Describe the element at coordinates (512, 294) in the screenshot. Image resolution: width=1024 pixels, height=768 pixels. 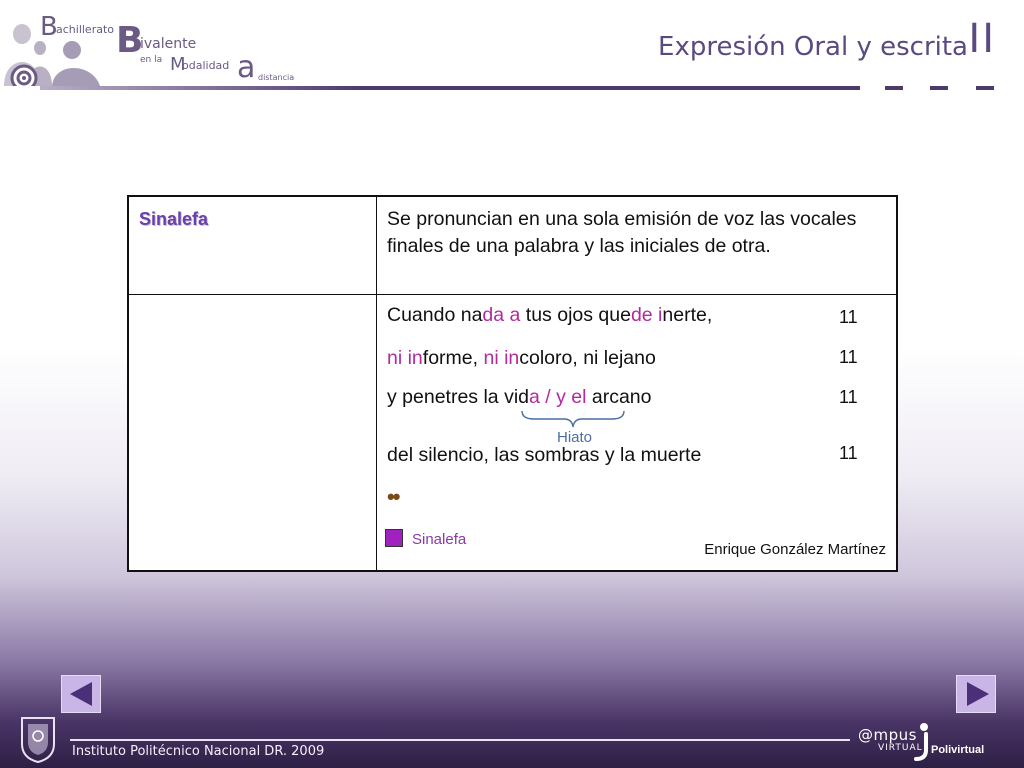
I see `table-row-divider` at that location.